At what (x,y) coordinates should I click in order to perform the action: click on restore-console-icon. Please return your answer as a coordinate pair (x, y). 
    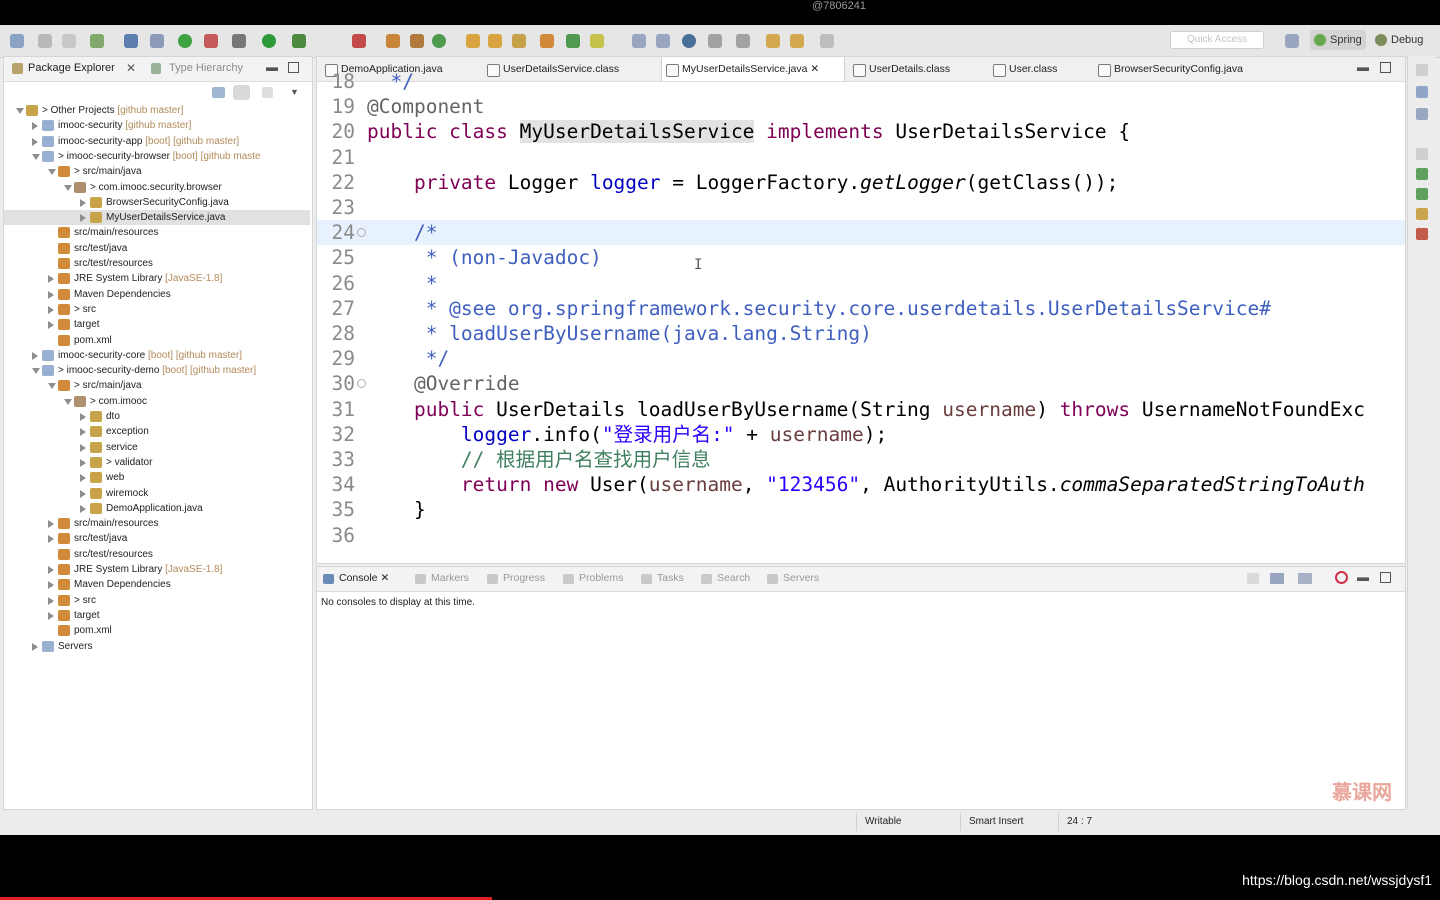
    Looking at the image, I should click on (1422, 154).